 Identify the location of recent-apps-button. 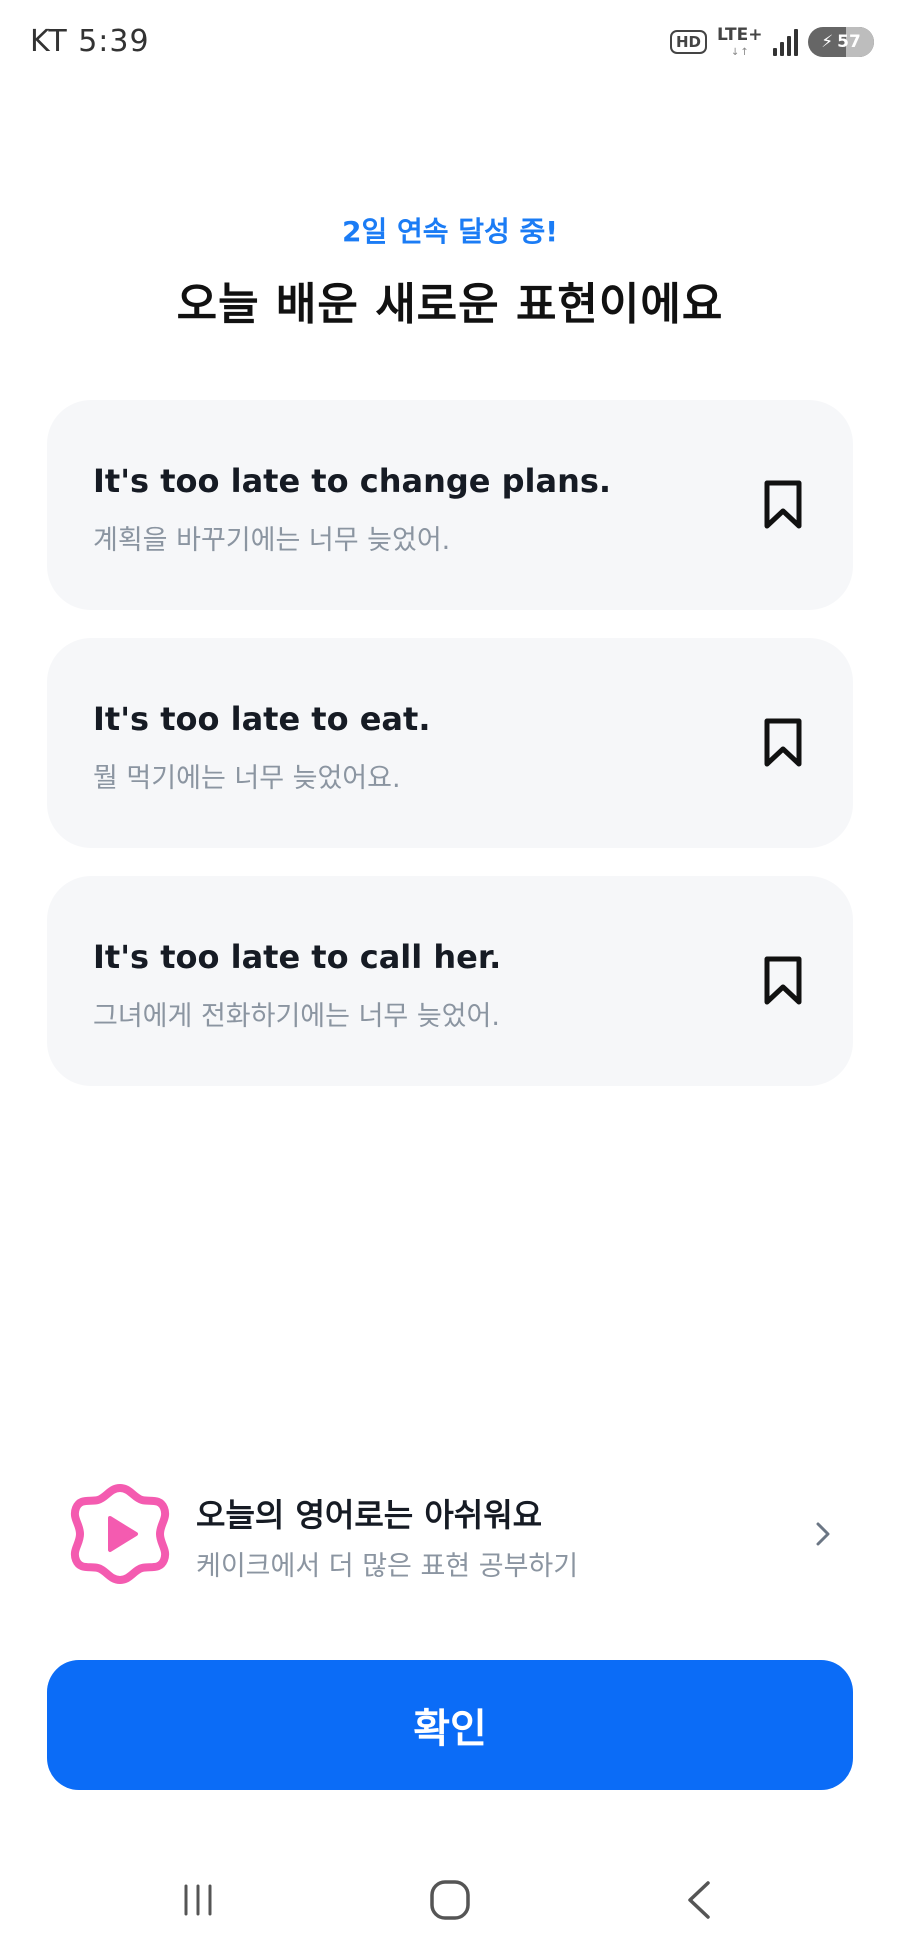
(198, 1900).